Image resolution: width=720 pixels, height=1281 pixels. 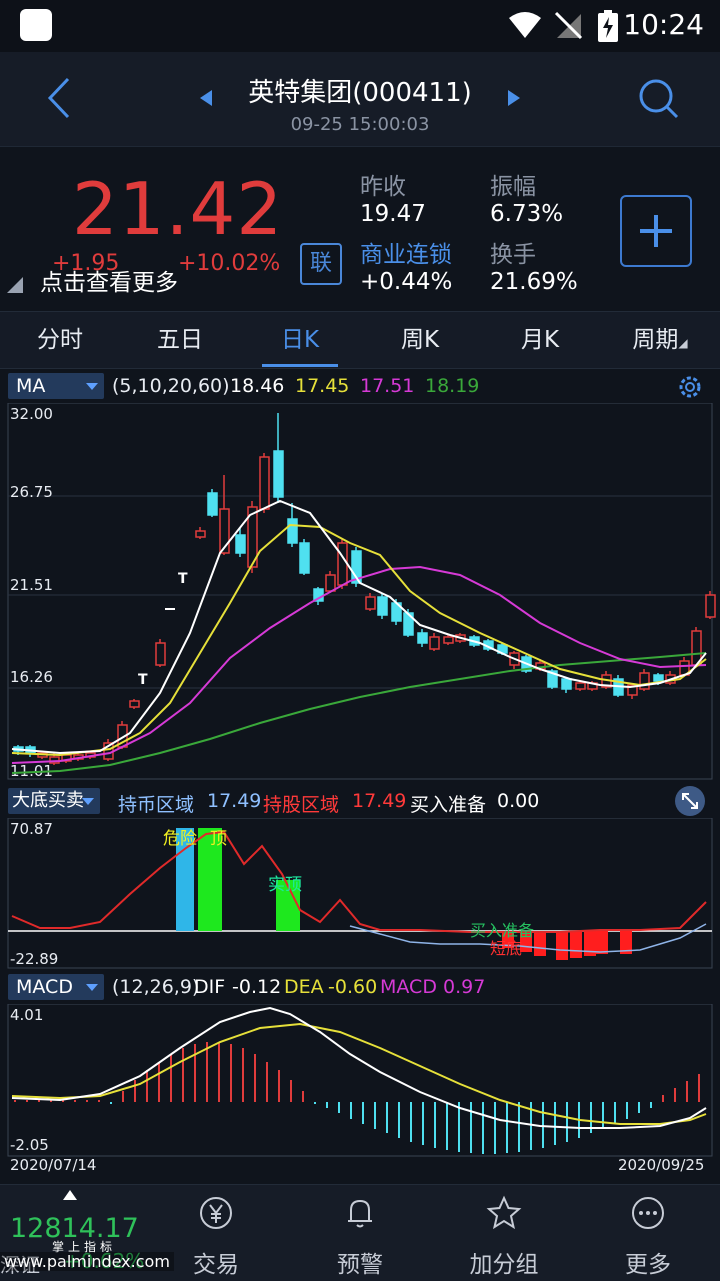 What do you see at coordinates (60, 340) in the screenshot?
I see `tab-intraday: 分时` at bounding box center [60, 340].